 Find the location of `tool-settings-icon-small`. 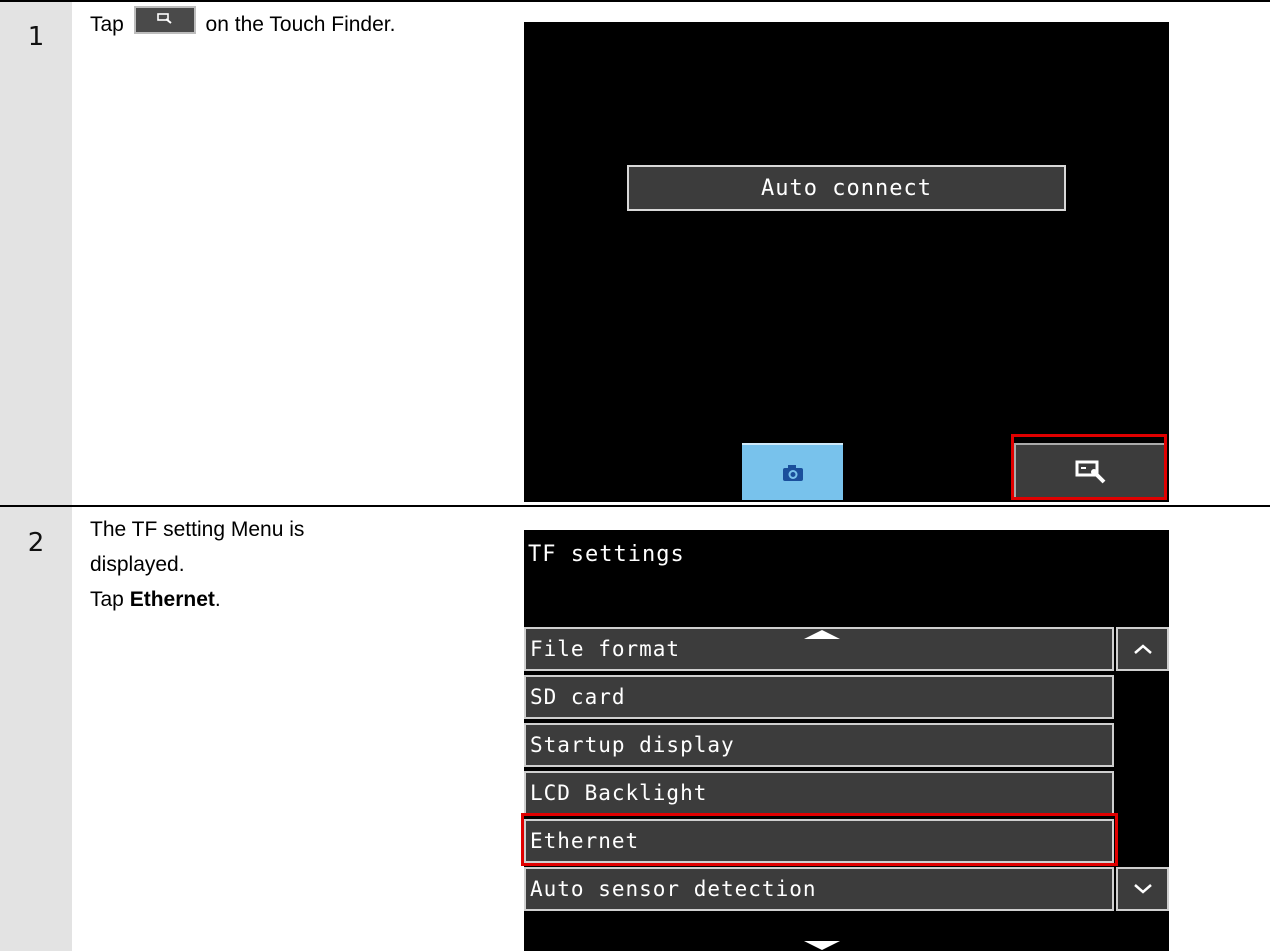

tool-settings-icon-small is located at coordinates (164, 18).